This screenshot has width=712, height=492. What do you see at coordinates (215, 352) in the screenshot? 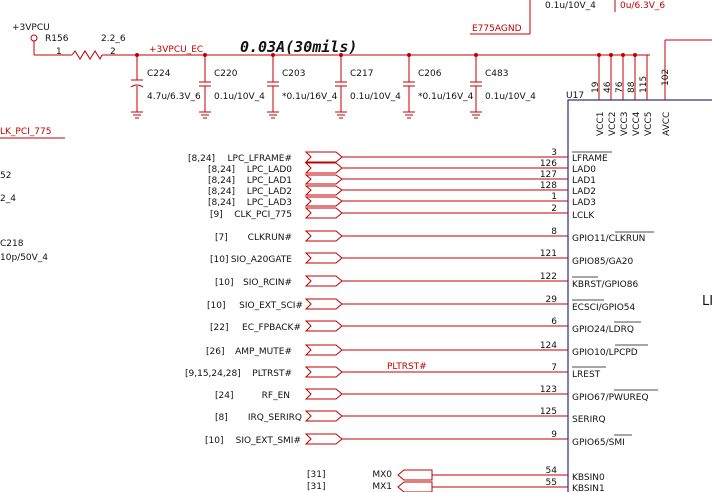
I see `sheet-ref: [26]` at bounding box center [215, 352].